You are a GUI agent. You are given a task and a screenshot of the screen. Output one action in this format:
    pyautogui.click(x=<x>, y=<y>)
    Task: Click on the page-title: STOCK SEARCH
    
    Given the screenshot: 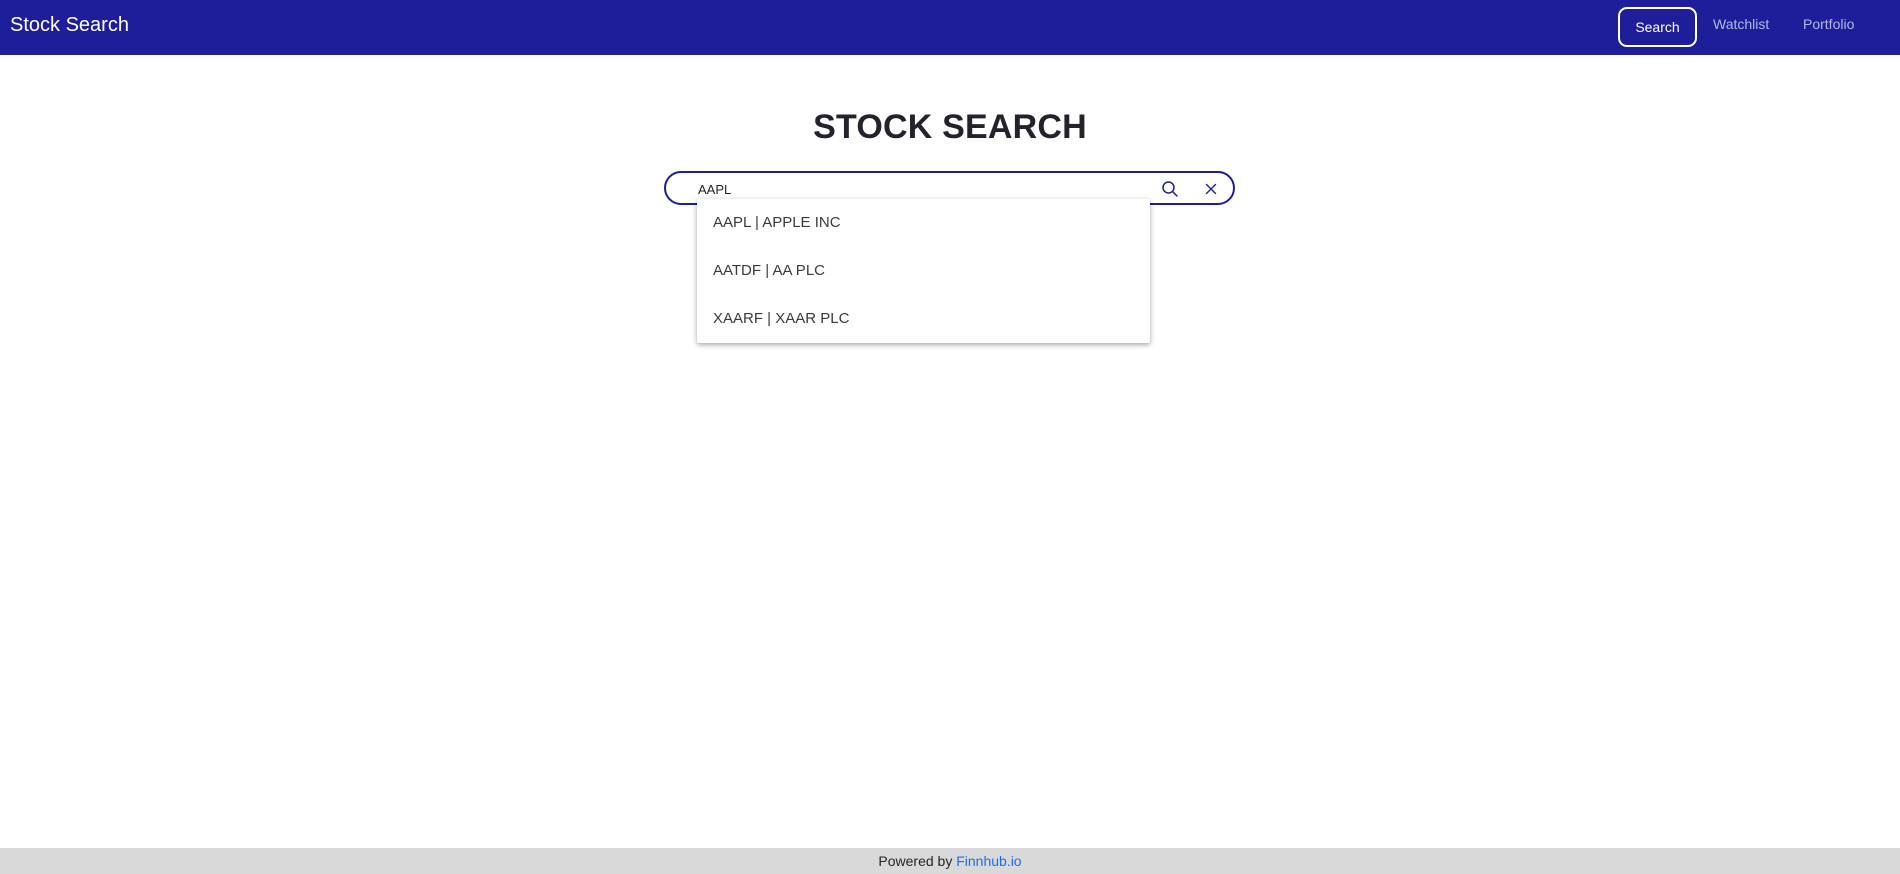 What is the action you would take?
    pyautogui.click(x=950, y=127)
    